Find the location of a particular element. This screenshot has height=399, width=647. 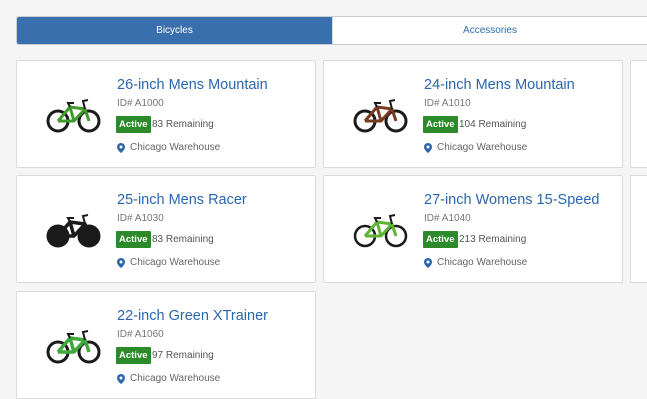

product-title: 26-inch Mens Mountain is located at coordinates (192, 85).